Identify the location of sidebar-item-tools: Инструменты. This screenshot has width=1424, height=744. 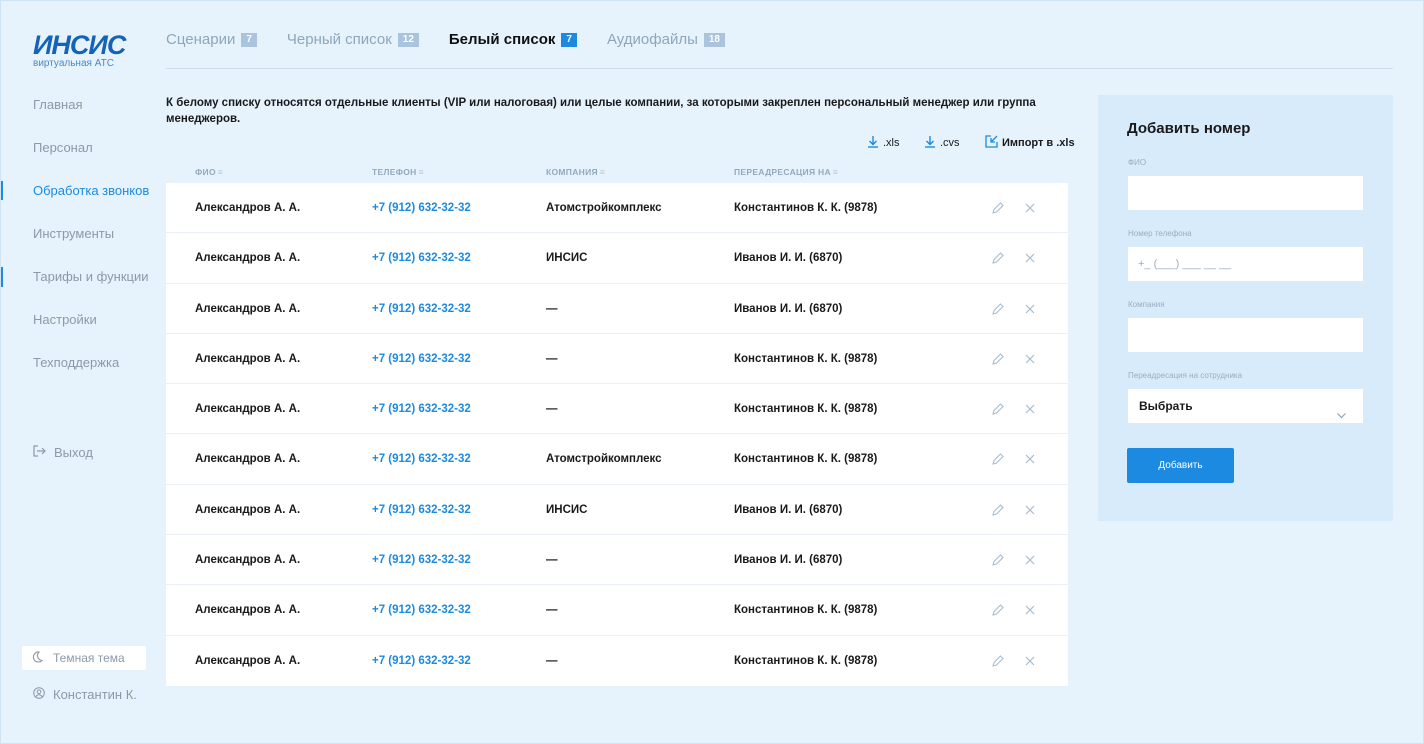
(76, 235).